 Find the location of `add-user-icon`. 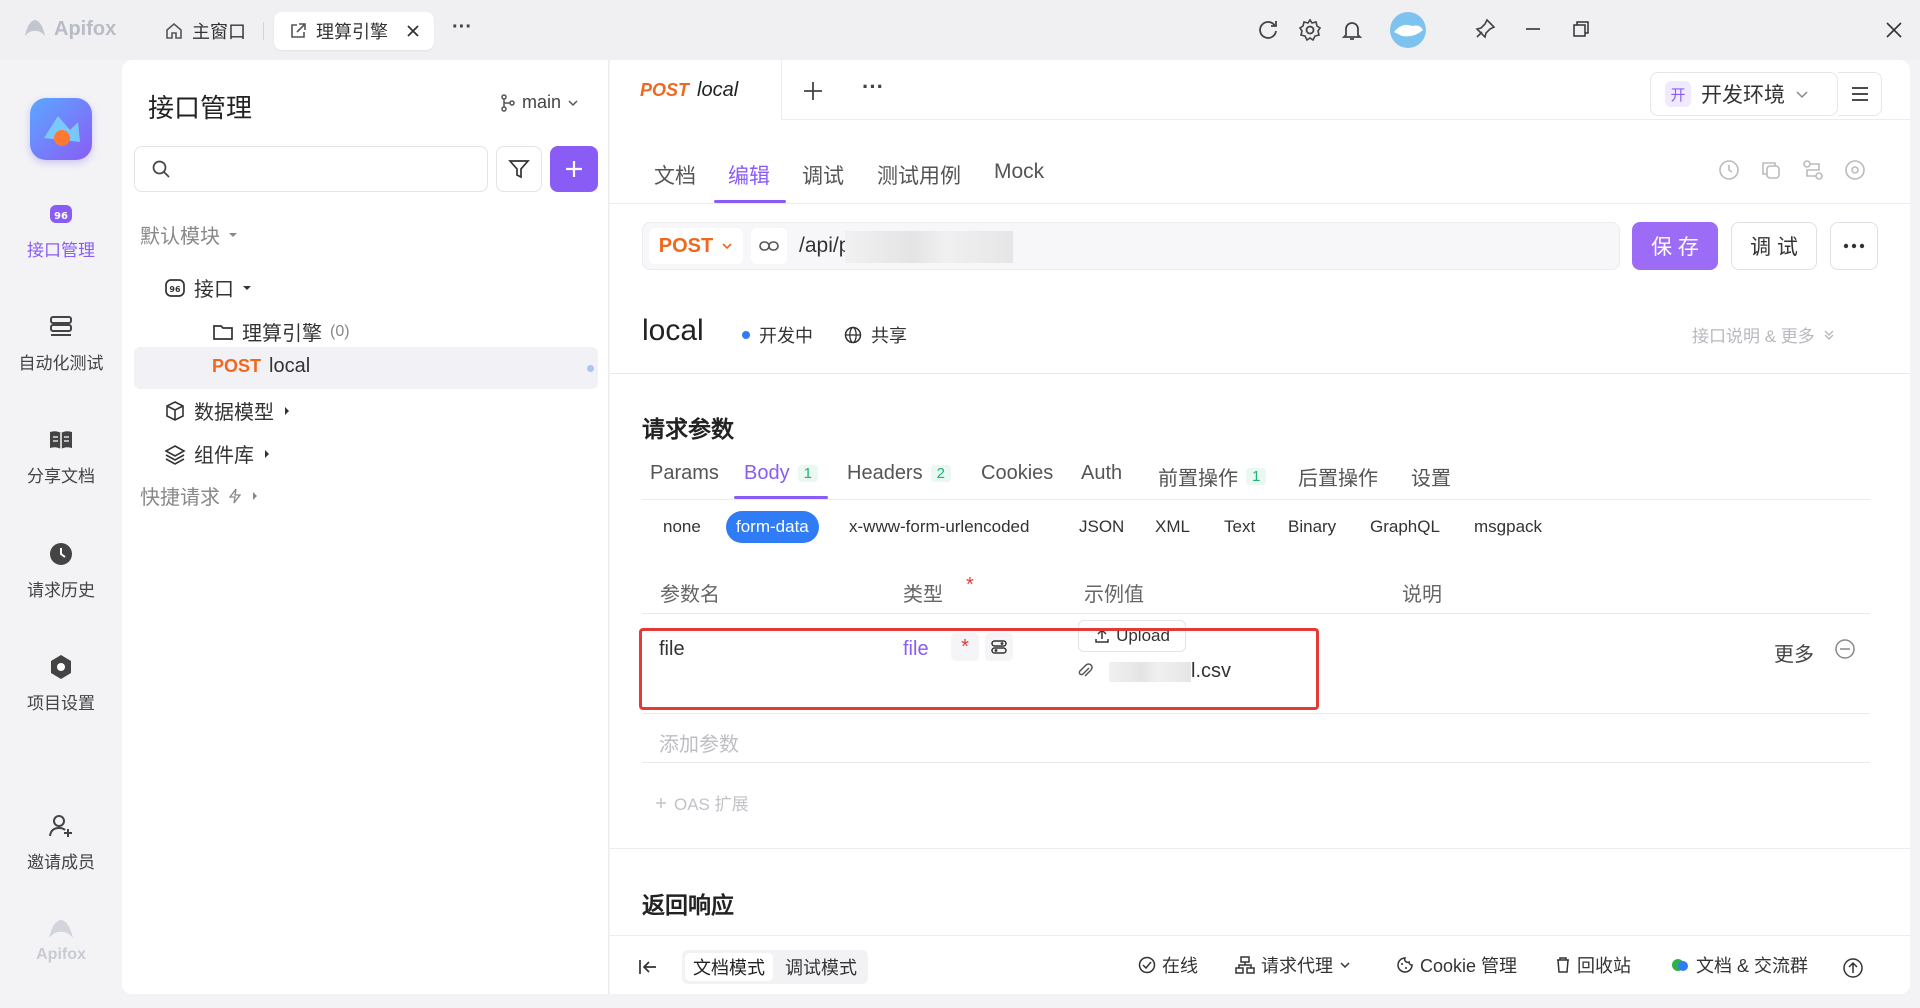

add-user-icon is located at coordinates (61, 826).